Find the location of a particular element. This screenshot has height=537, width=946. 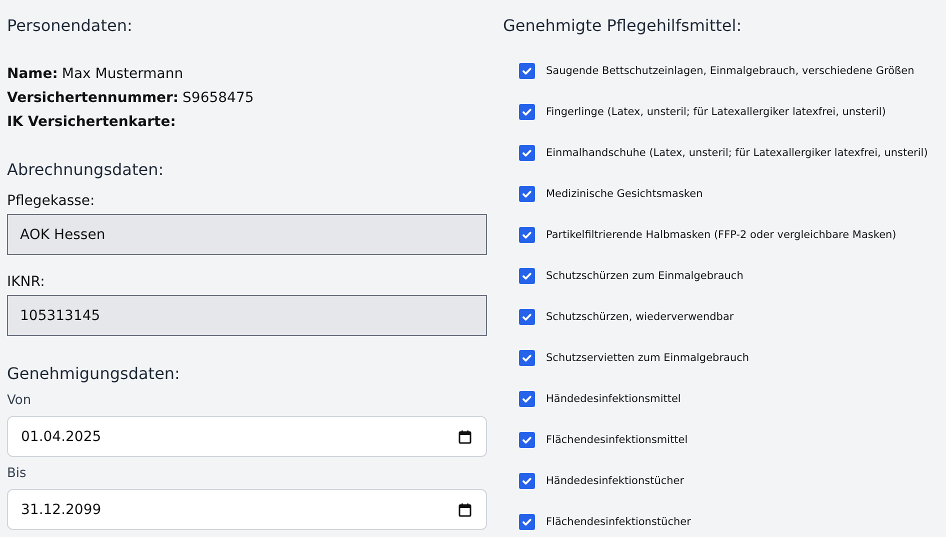

field-label: IKNR: is located at coordinates (26, 282).